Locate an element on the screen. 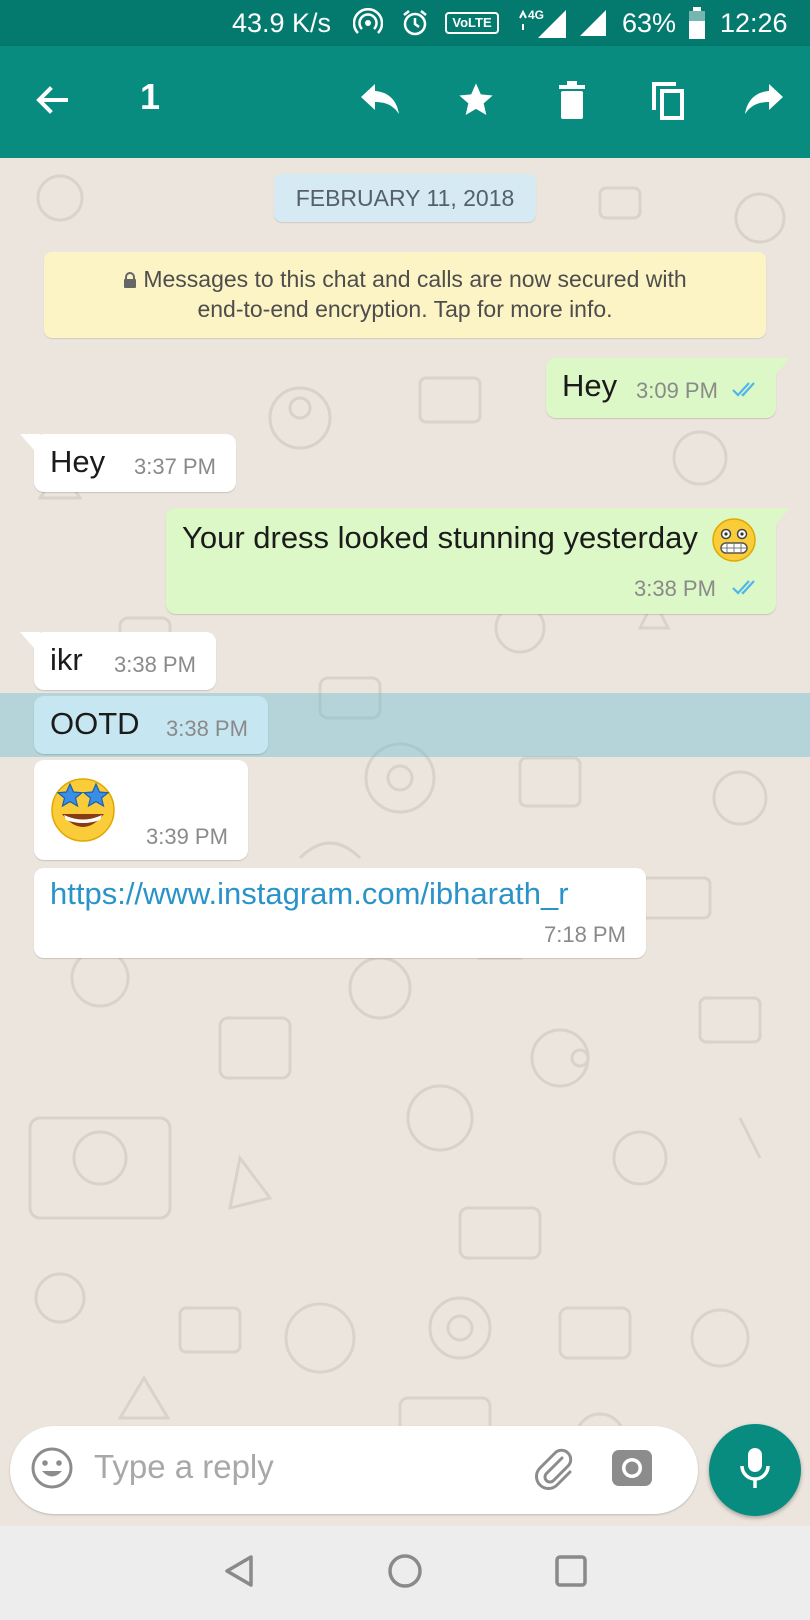 The image size is (810, 1620). paperclip-icon is located at coordinates (554, 1470).